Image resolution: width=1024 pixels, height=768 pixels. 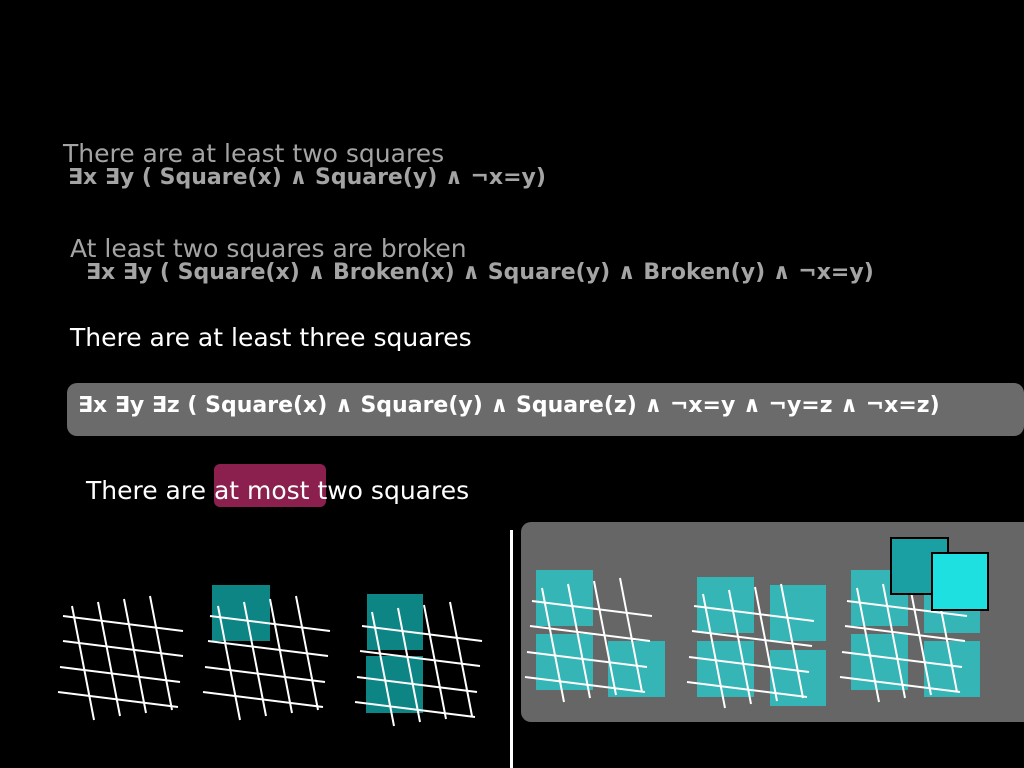 I want to click on square-5f, so click(x=960, y=581).